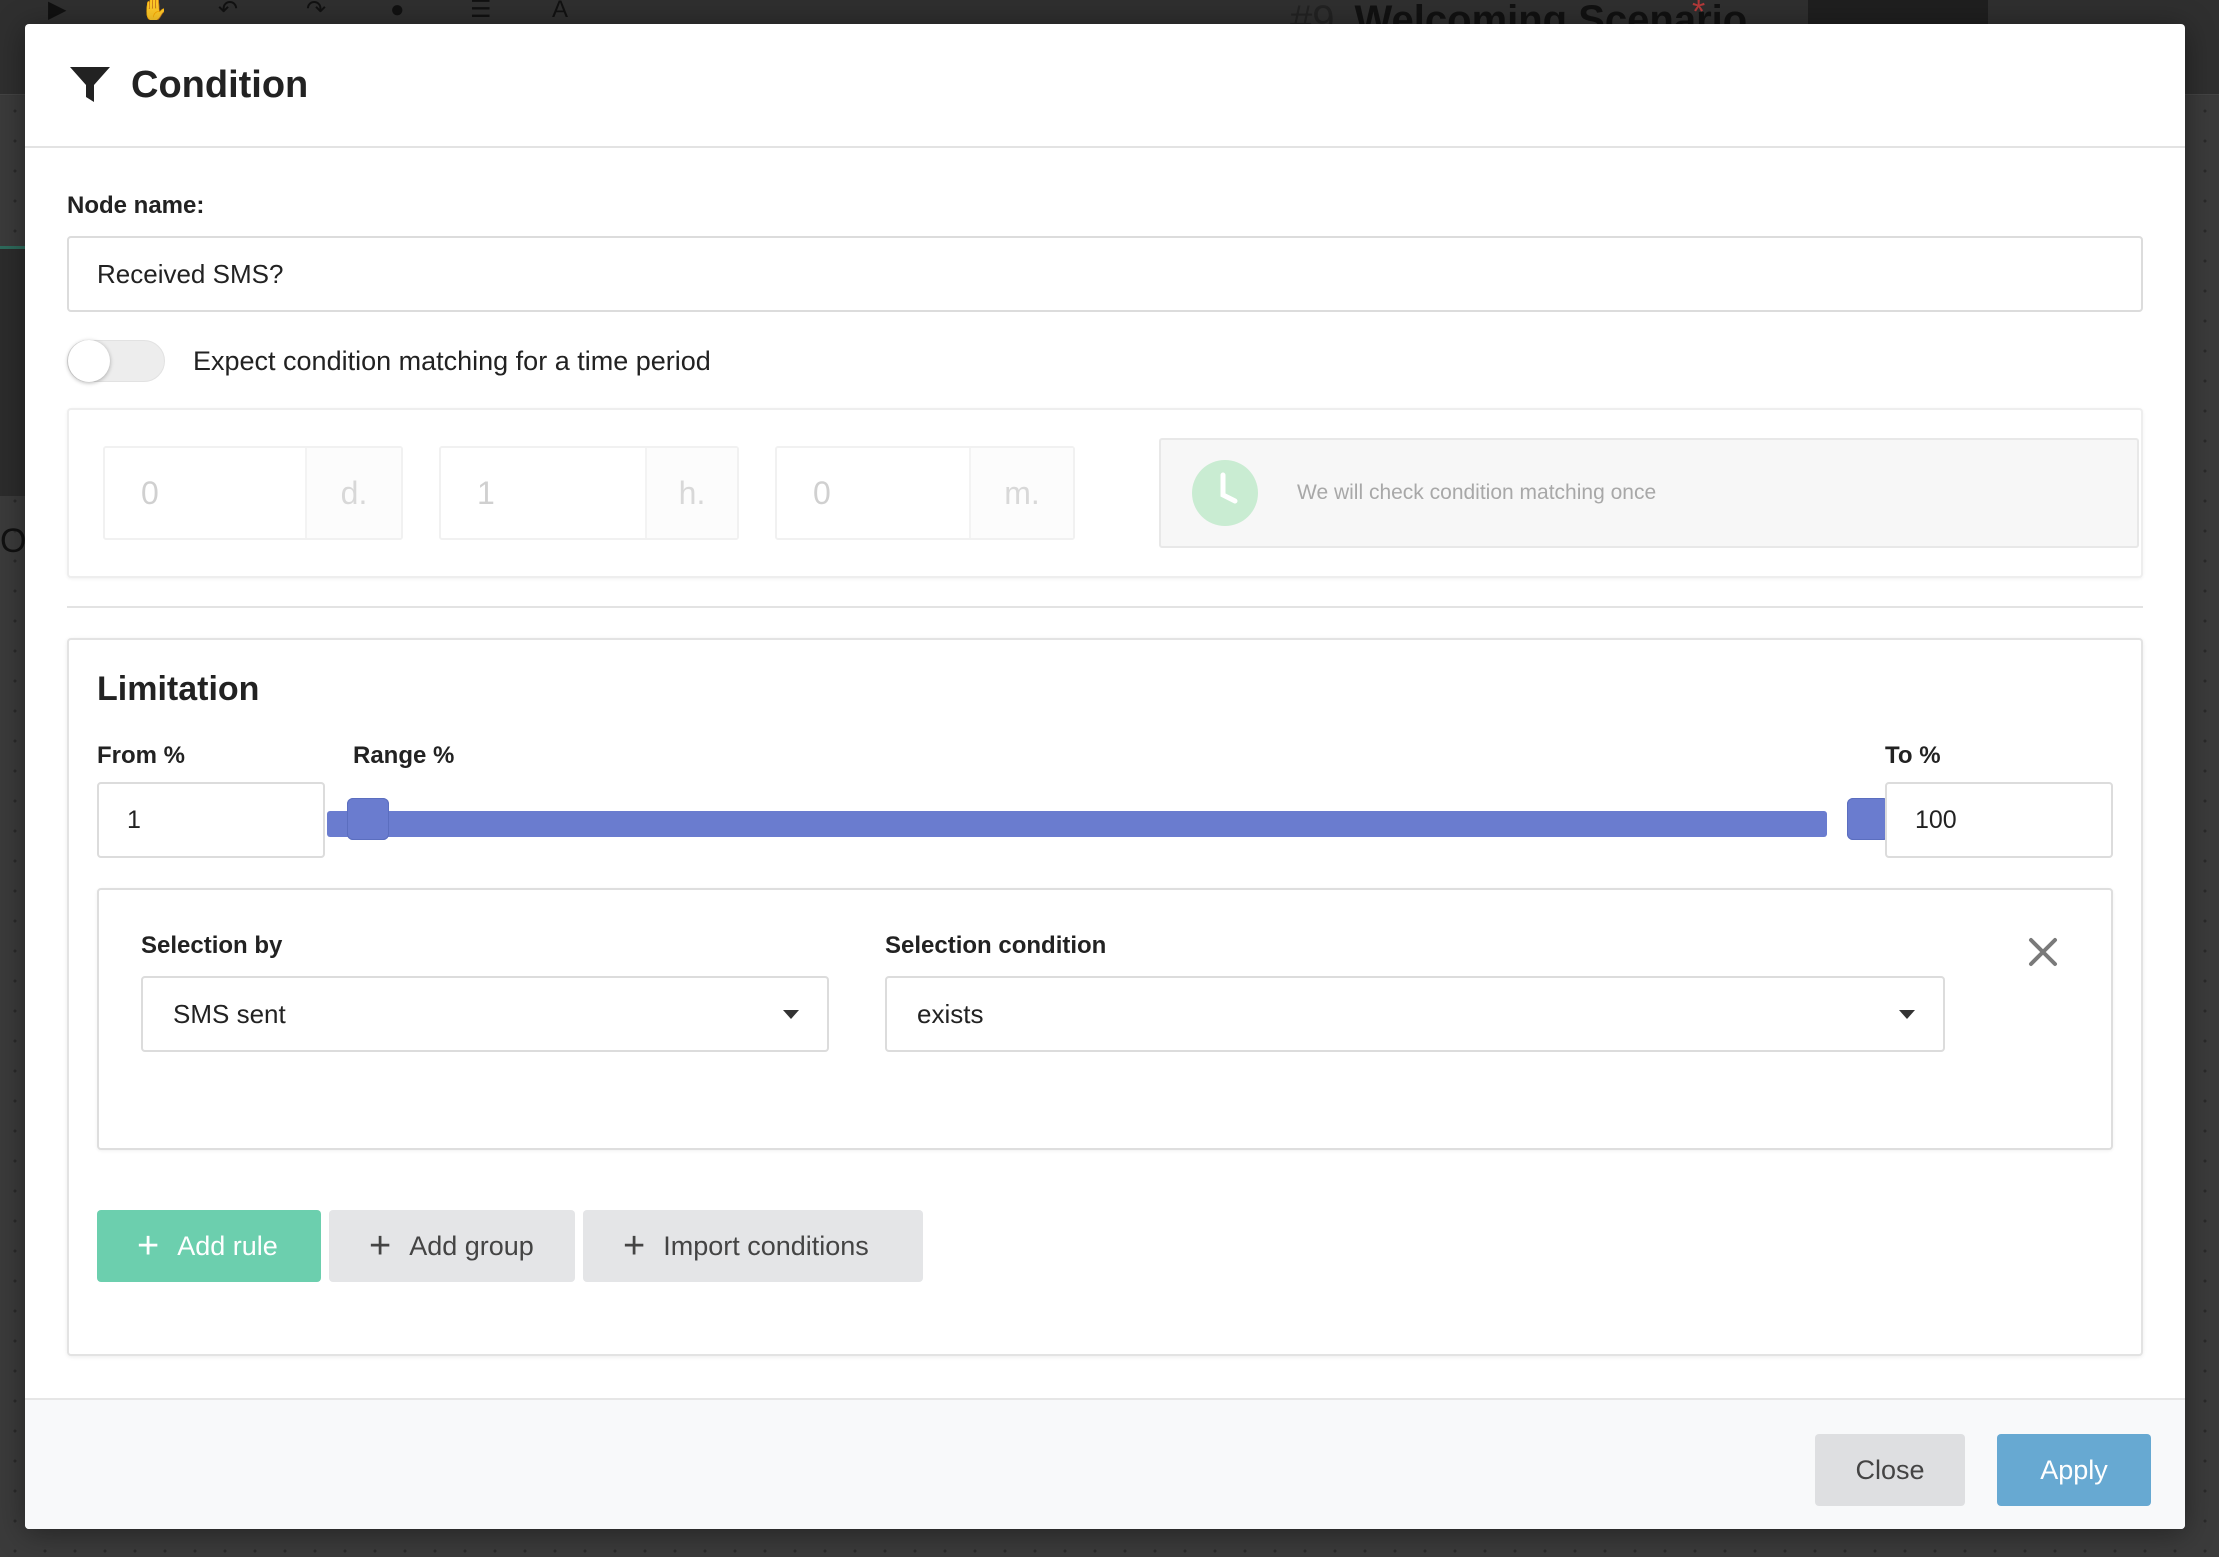  Describe the element at coordinates (211, 820) in the screenshot. I see `from-percent-input: 1` at that location.